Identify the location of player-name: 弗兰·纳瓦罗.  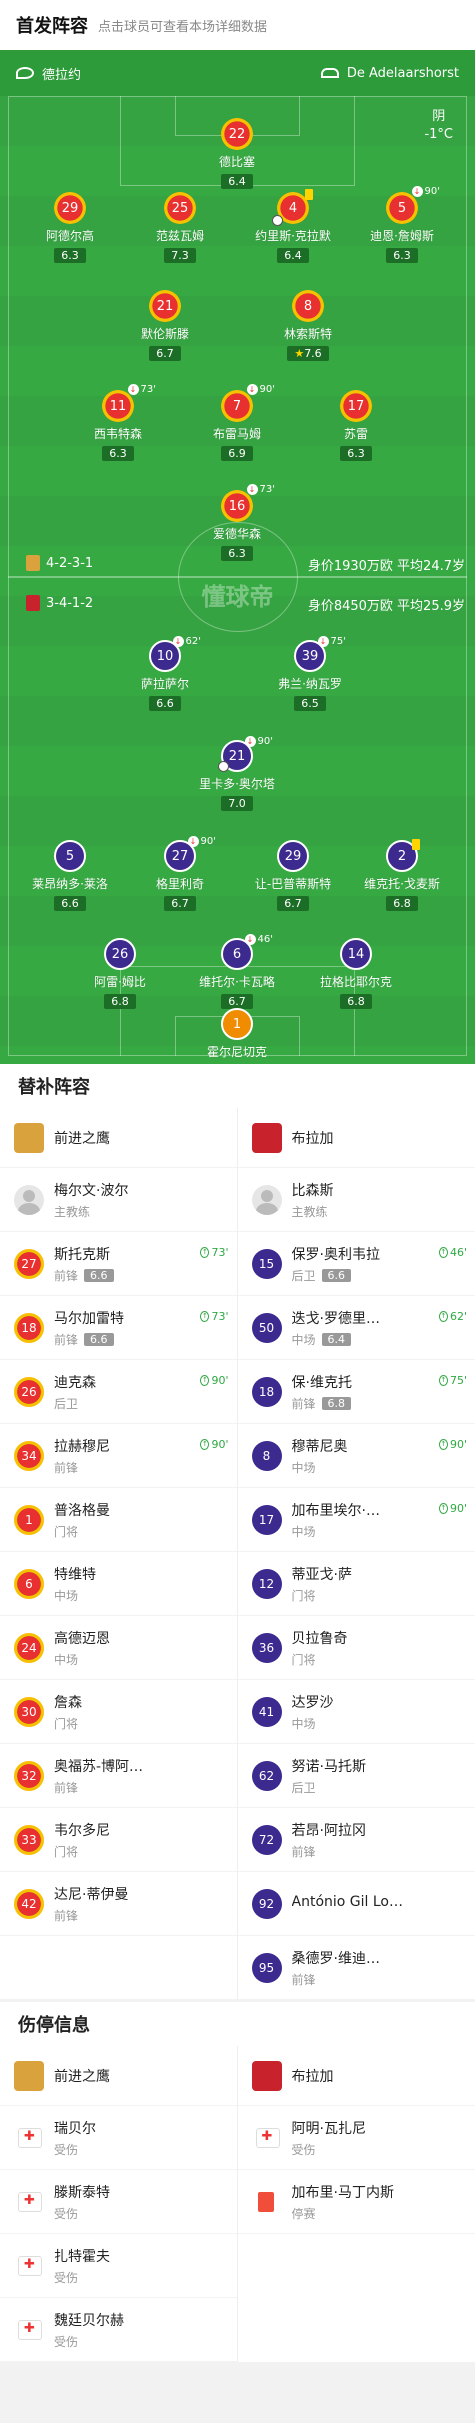
(310, 684).